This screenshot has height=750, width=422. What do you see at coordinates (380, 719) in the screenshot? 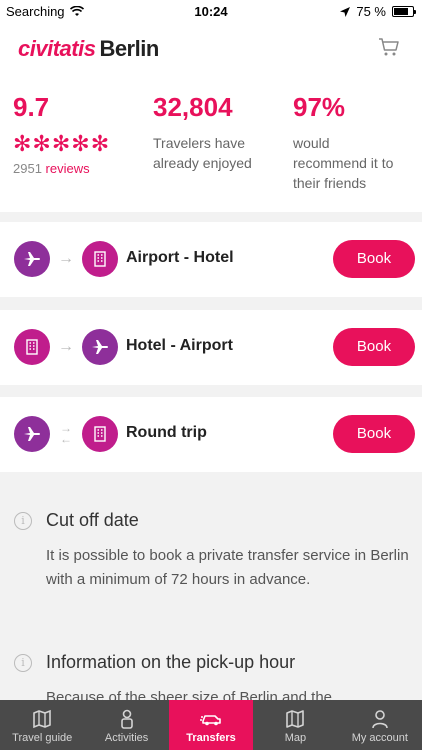
I see `account-icon` at bounding box center [380, 719].